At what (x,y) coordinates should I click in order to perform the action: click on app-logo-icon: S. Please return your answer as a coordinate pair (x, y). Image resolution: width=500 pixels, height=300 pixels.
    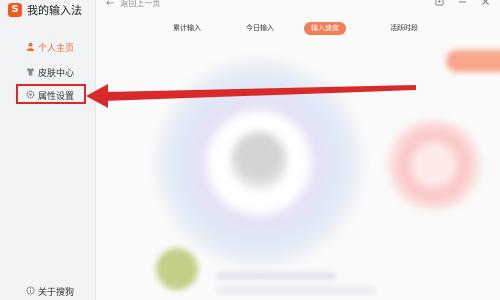
    Looking at the image, I should click on (15, 10).